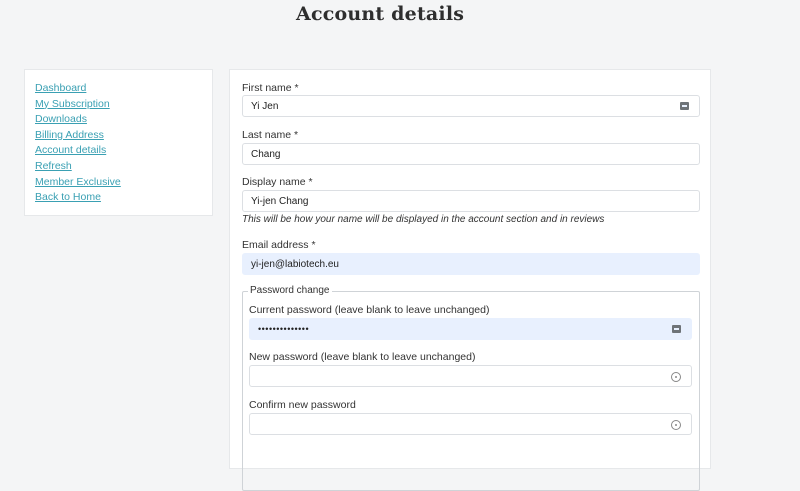 The image size is (800, 491). I want to click on last-name-field: Chang, so click(471, 154).